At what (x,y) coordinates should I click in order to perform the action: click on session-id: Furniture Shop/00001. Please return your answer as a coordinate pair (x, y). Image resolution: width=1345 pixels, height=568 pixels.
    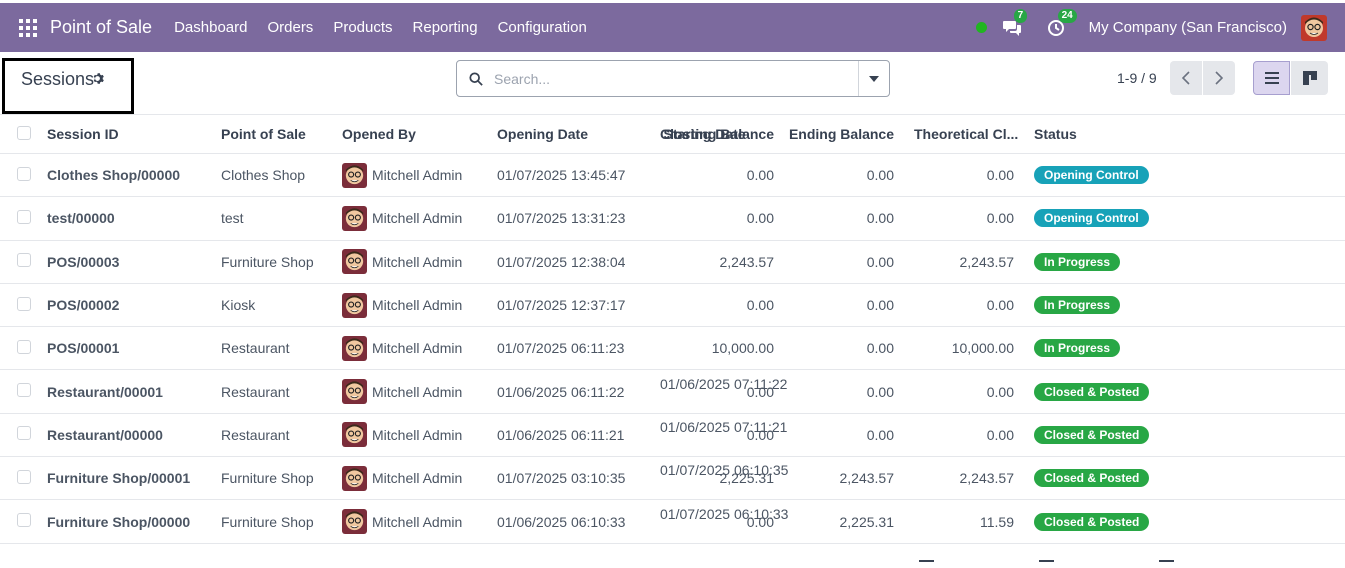
    Looking at the image, I should click on (134, 478).